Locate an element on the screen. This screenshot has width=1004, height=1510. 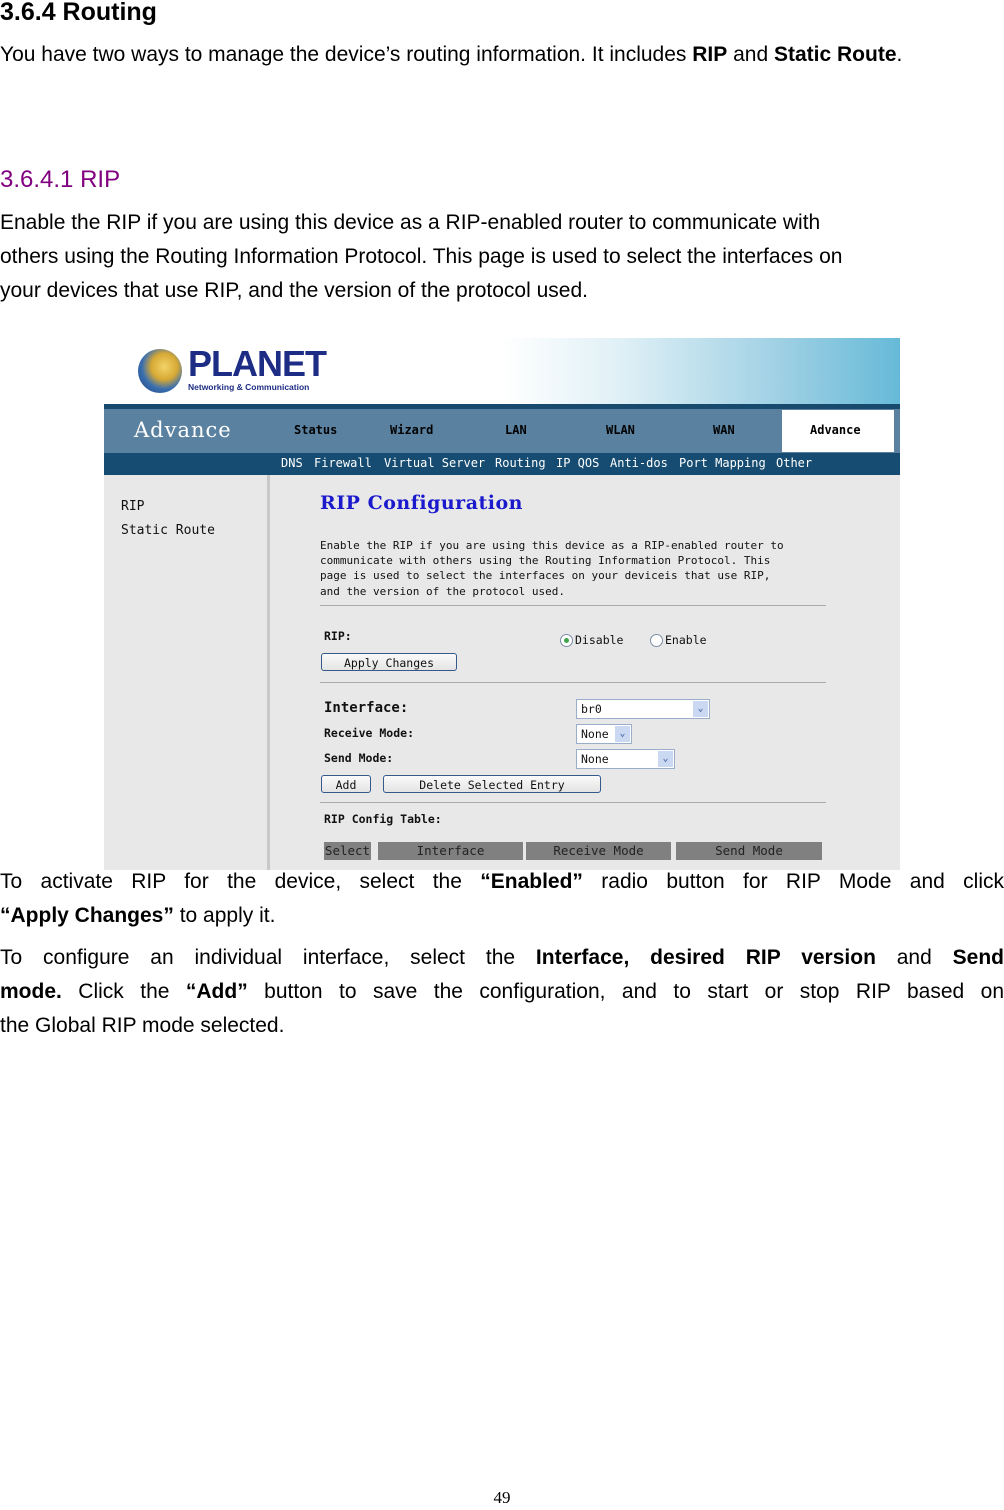
subnav-routing: Routing is located at coordinates (520, 463).